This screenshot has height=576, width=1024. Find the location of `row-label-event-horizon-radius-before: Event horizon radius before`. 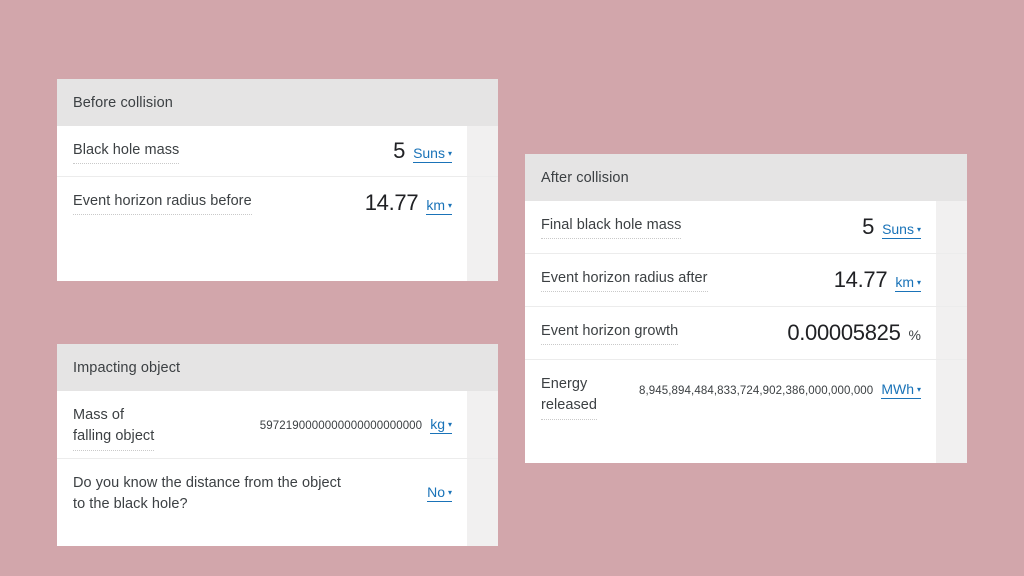

row-label-event-horizon-radius-before: Event horizon radius before is located at coordinates (162, 203).